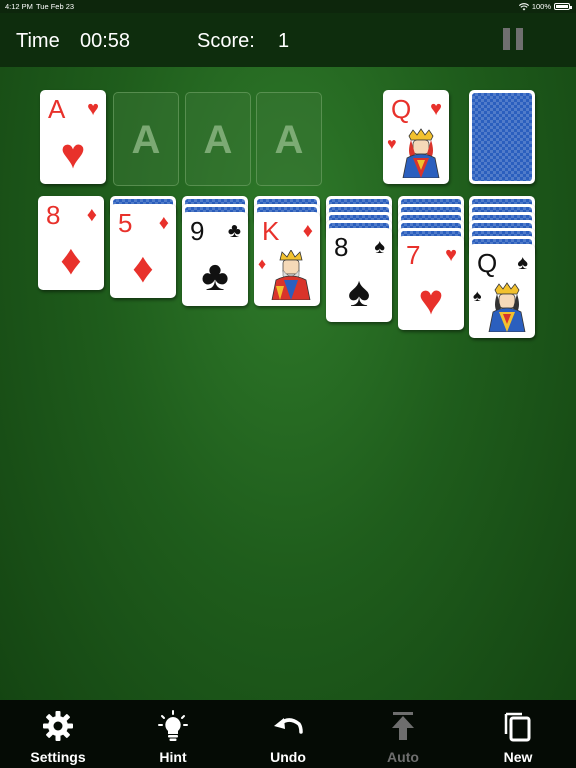  I want to click on tableau-column-4-card: K ♦ ♦, so click(287, 259).